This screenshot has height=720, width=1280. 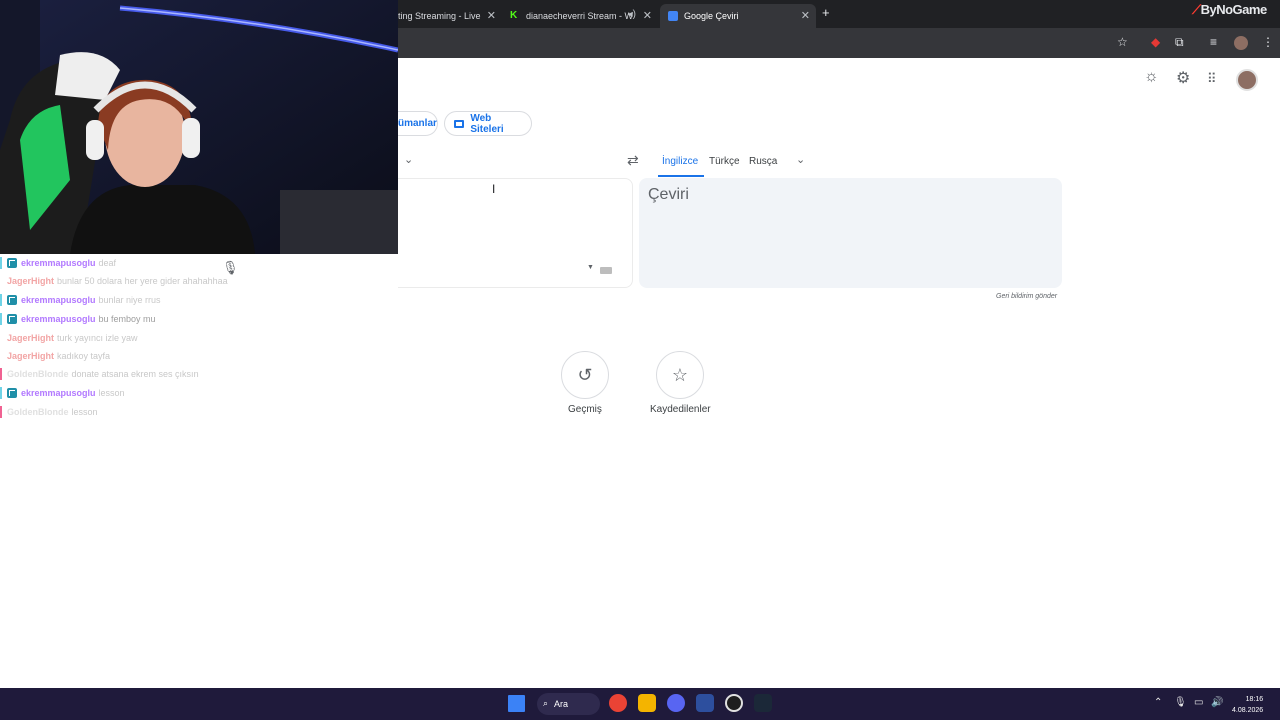 What do you see at coordinates (763, 161) in the screenshot?
I see `target-lang-russian: Rusça` at bounding box center [763, 161].